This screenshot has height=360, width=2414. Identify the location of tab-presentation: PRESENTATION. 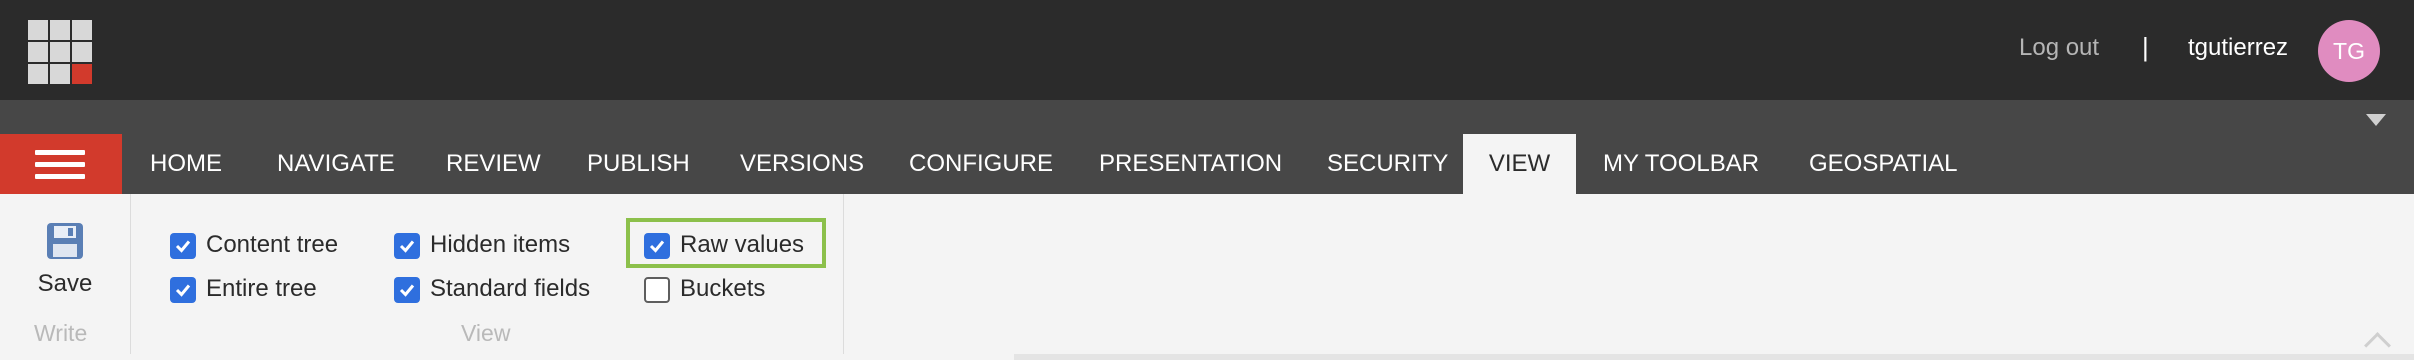
(1190, 164).